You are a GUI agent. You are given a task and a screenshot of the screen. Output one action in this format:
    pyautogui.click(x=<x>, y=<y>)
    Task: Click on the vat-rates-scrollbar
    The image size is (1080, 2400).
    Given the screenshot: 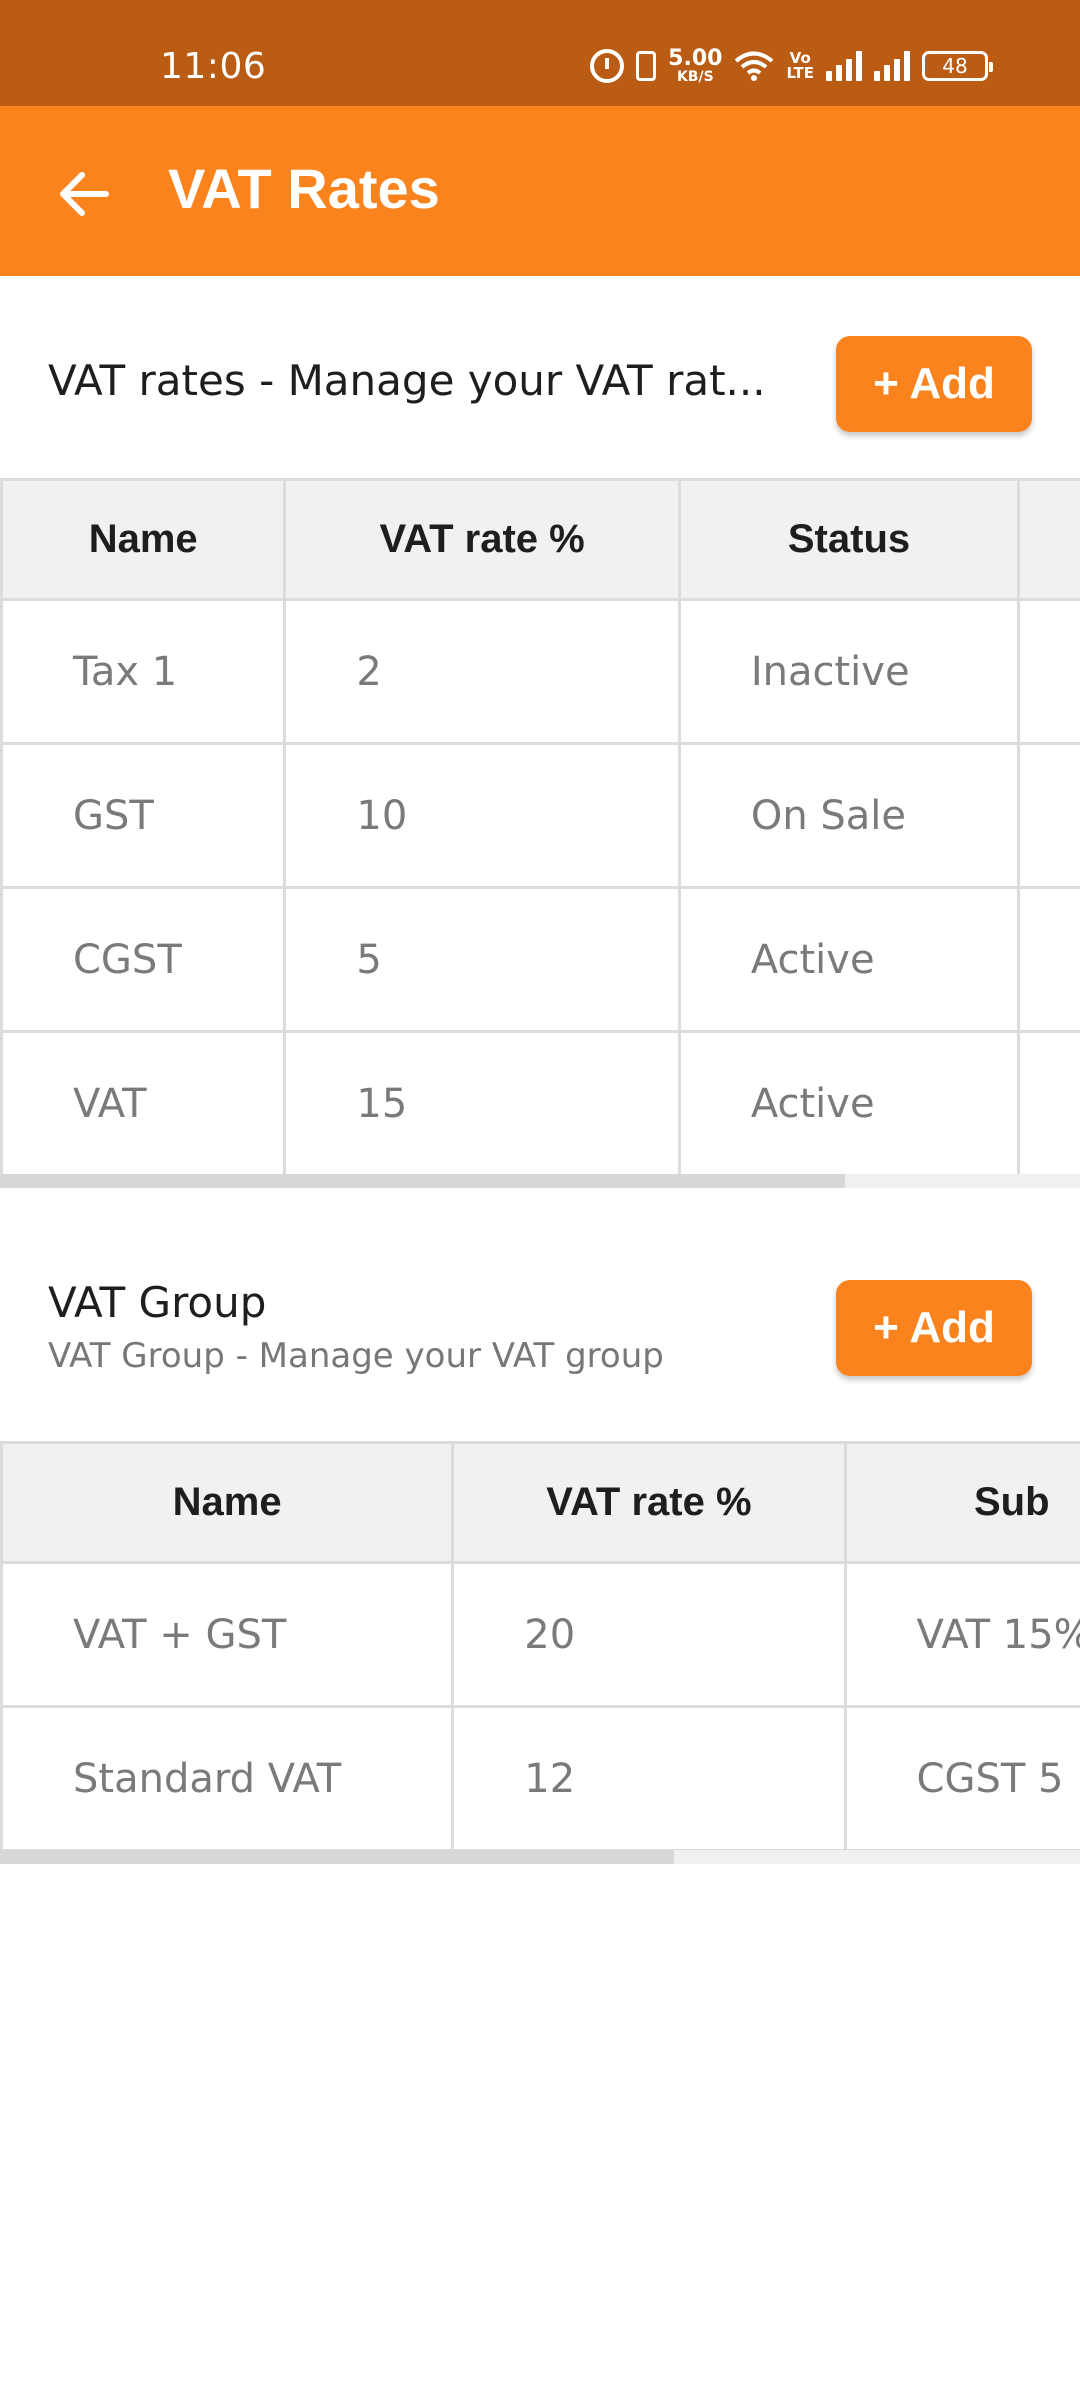 What is the action you would take?
    pyautogui.click(x=540, y=1181)
    